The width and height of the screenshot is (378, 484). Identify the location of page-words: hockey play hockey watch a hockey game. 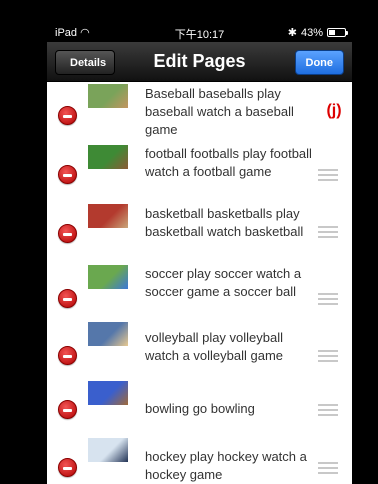
(226, 465).